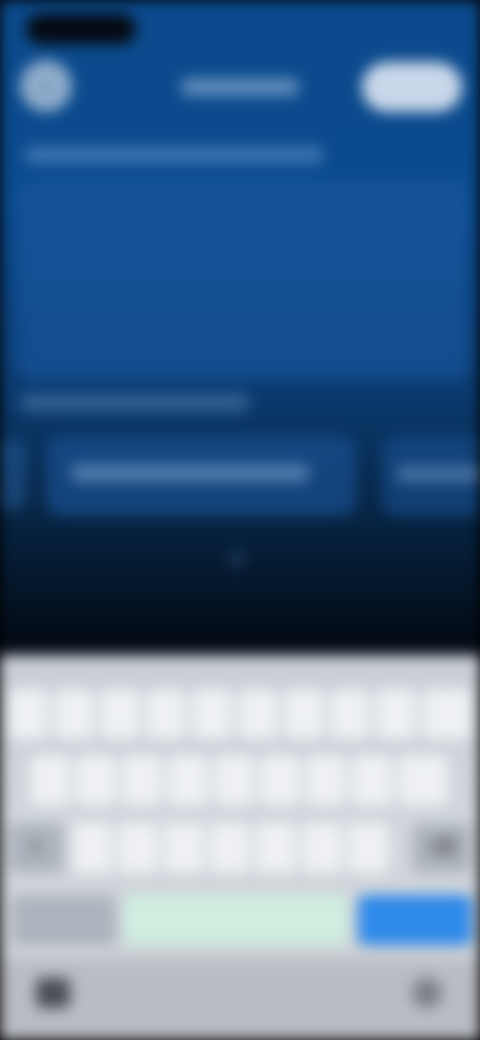  I want to click on space-key, so click(236, 920).